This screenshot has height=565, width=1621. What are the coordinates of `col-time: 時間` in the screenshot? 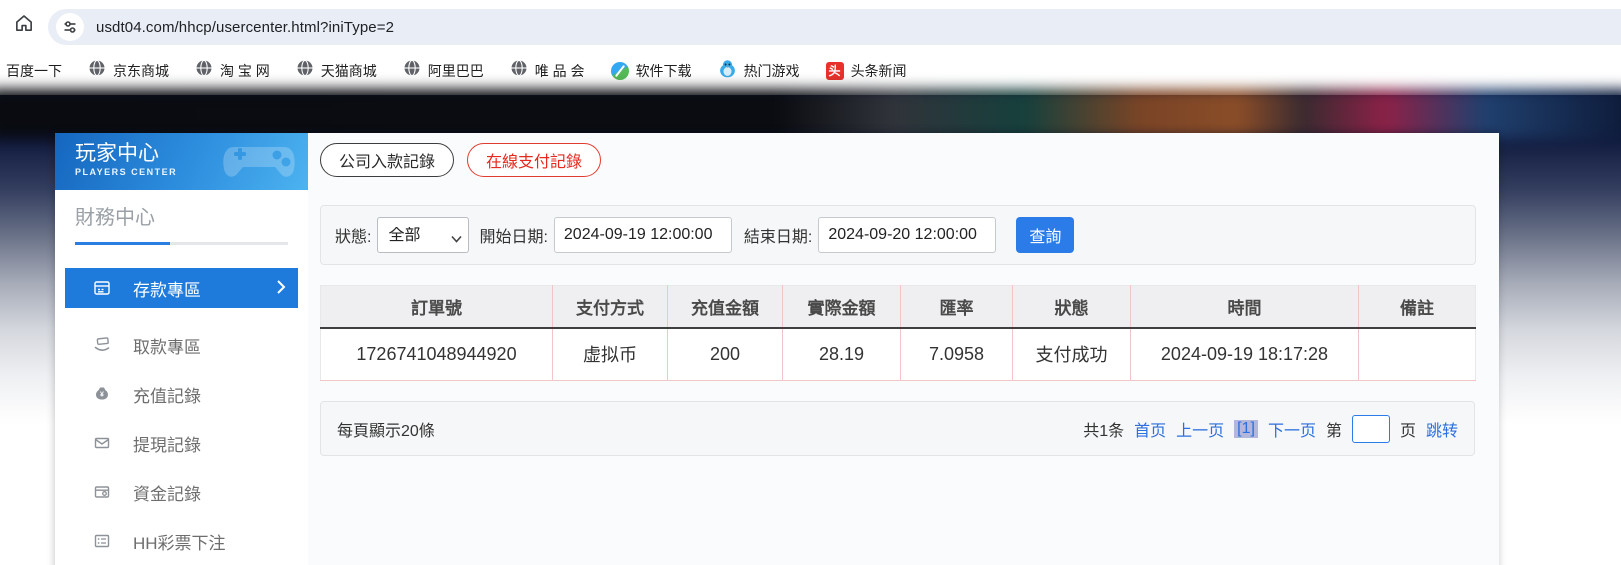 It's located at (1244, 307).